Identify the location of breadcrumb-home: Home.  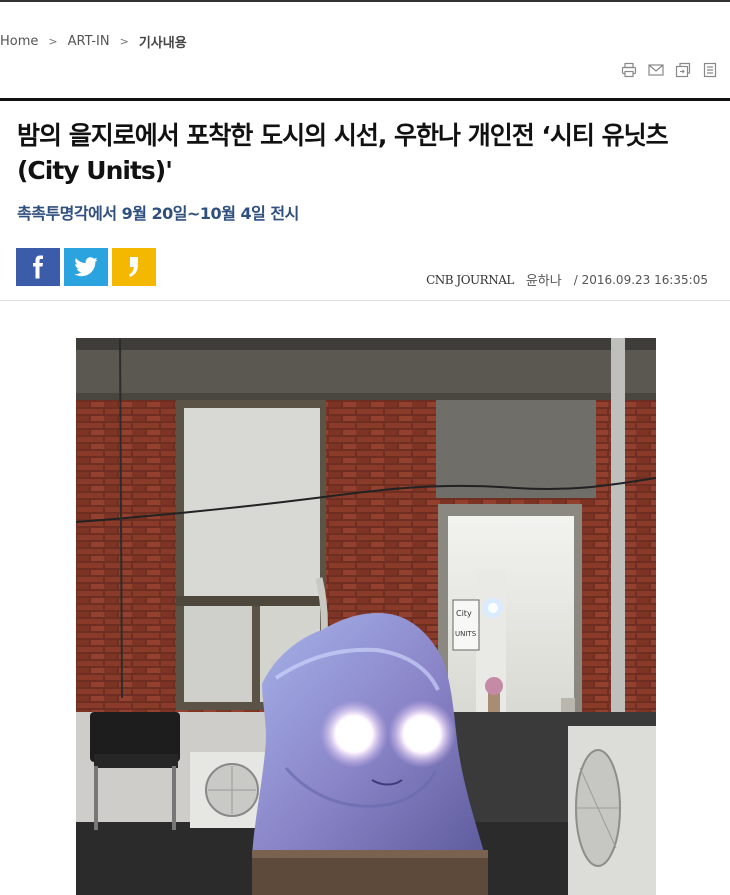
(19, 41).